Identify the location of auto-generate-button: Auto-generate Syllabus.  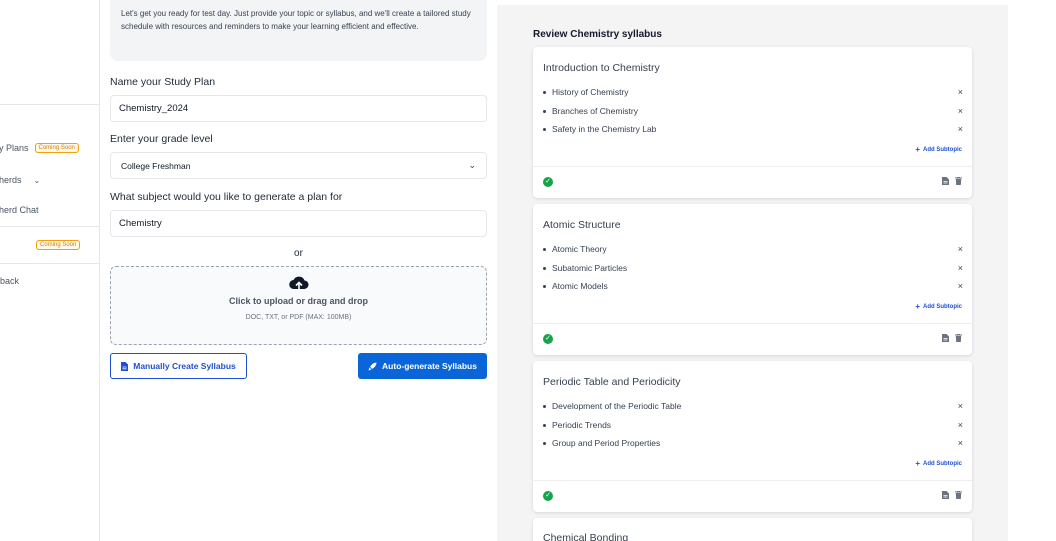
(422, 366).